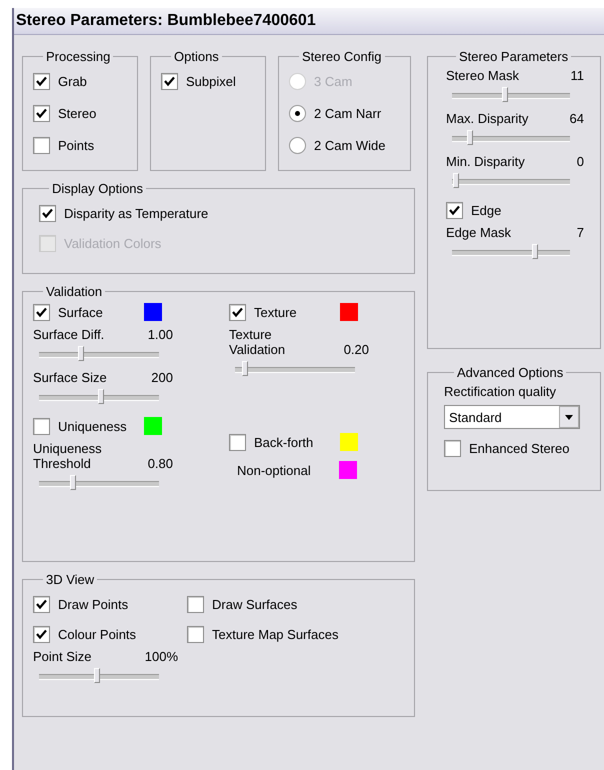 The height and width of the screenshot is (770, 604). What do you see at coordinates (97, 634) in the screenshot?
I see `checkbox-label: Colour Points` at bounding box center [97, 634].